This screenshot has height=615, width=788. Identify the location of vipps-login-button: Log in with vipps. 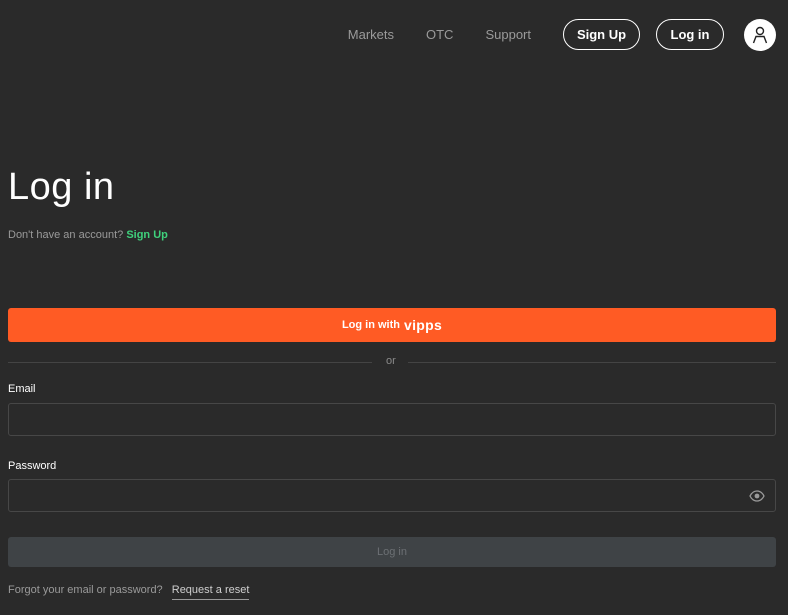
(392, 325).